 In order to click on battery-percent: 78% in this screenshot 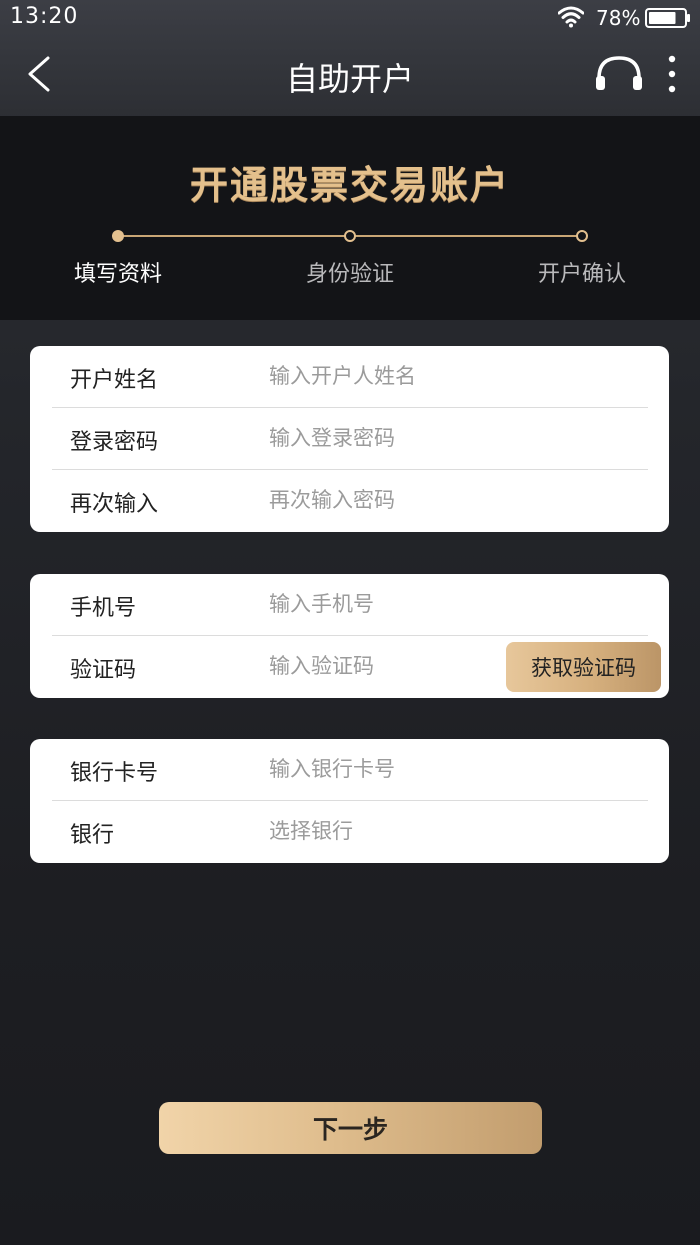, I will do `click(618, 18)`.